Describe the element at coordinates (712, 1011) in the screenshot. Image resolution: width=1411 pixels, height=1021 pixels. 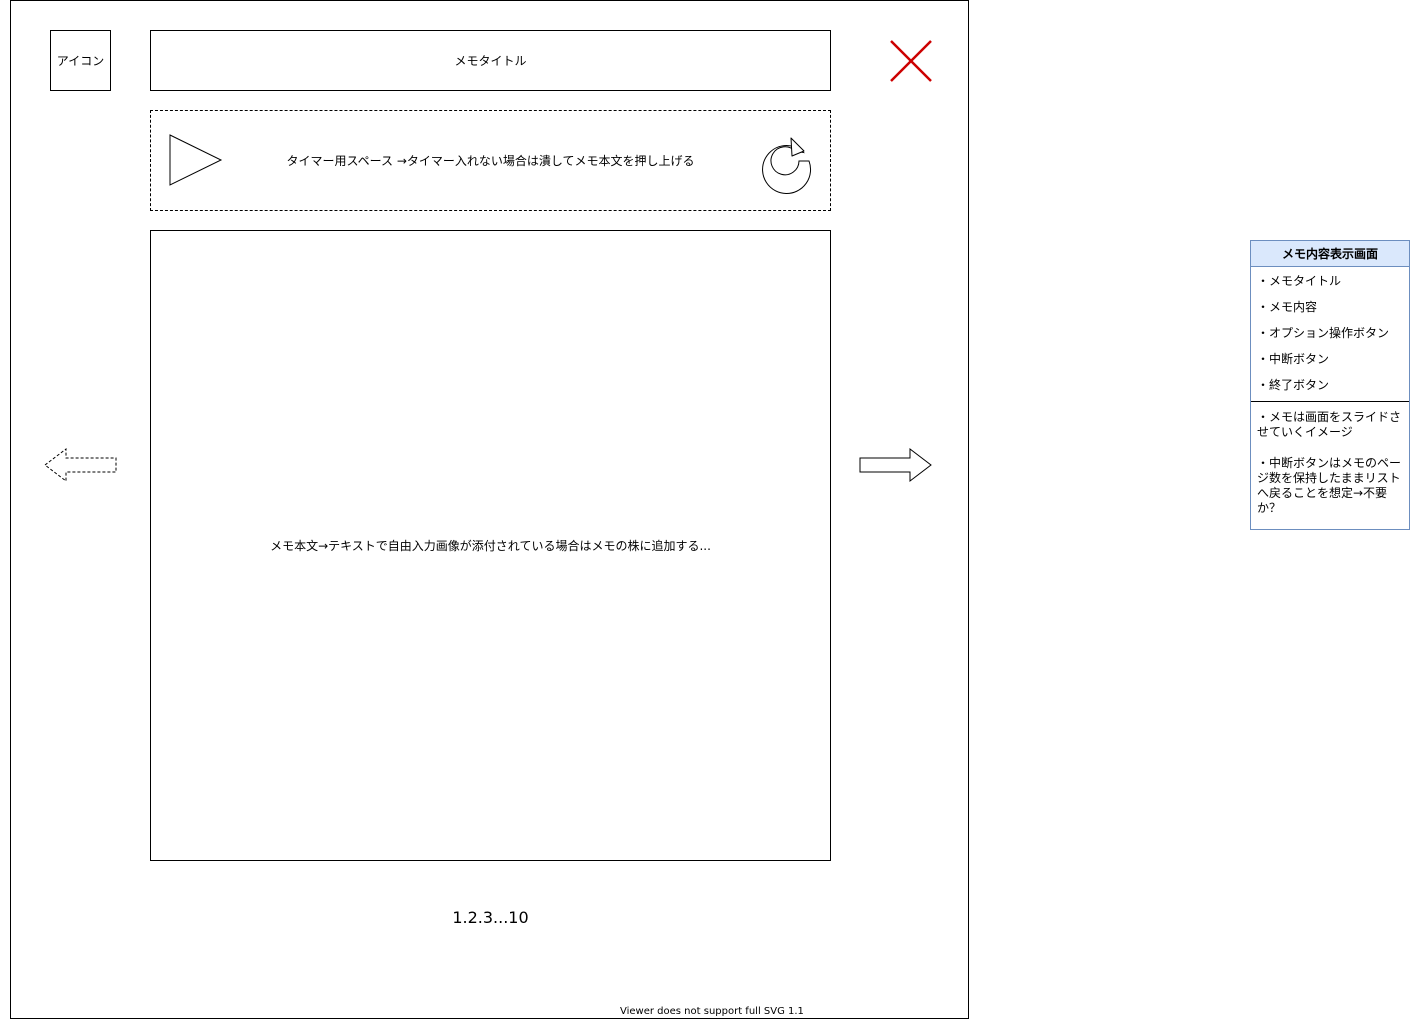
I see `viewer-note: Viewer does not support full SVG 1.1` at that location.